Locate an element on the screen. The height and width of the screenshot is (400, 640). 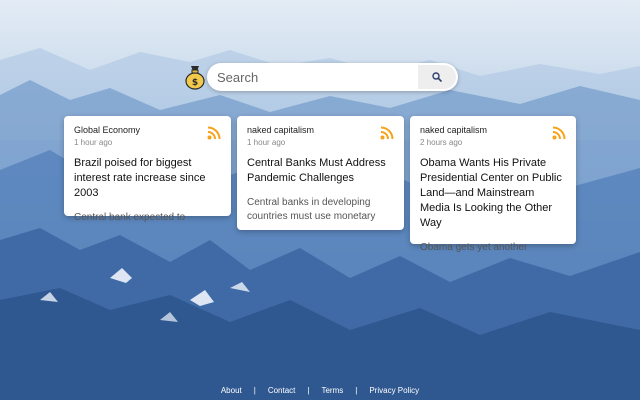
money-bag-icon: $ is located at coordinates (195, 77).